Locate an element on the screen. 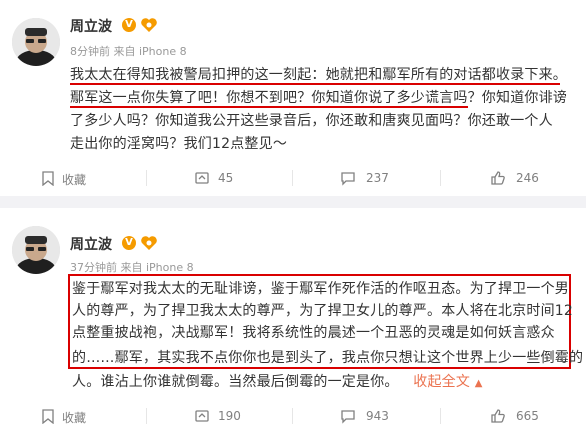 The height and width of the screenshot is (428, 586). post-text-line: 人。谁沾上你谁就倒霉。当然最后倒霉的一定是你。 收起全文 ▲ is located at coordinates (277, 381).